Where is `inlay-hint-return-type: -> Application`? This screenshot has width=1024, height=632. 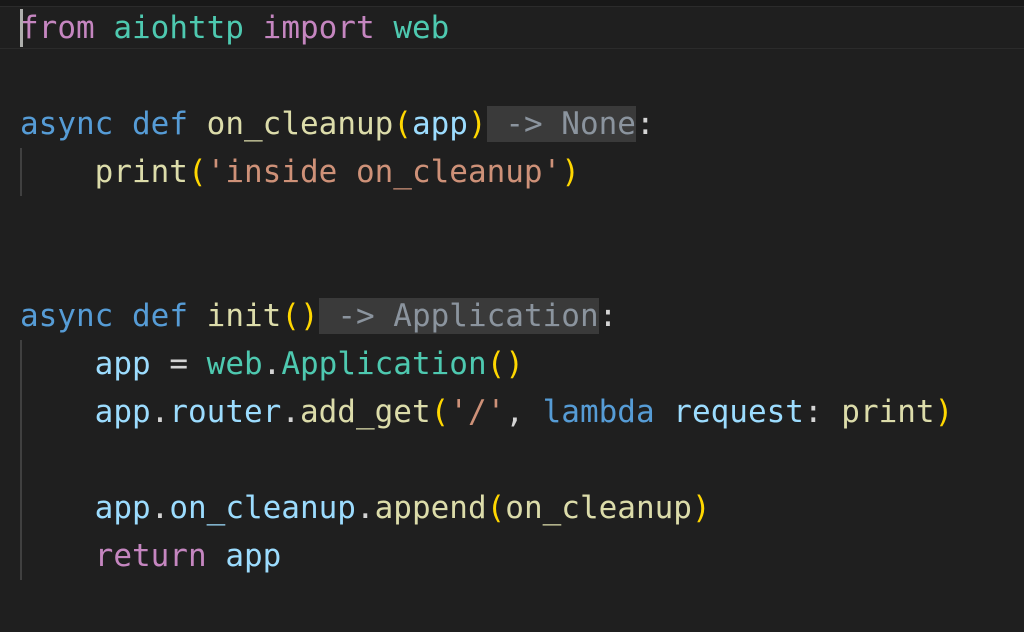
inlay-hint-return-type: -> Application is located at coordinates (458, 316).